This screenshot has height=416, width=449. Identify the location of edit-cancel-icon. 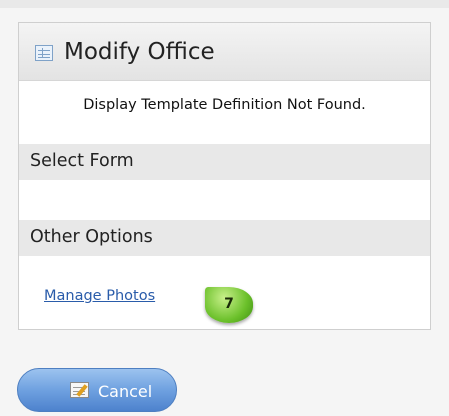
(79, 390).